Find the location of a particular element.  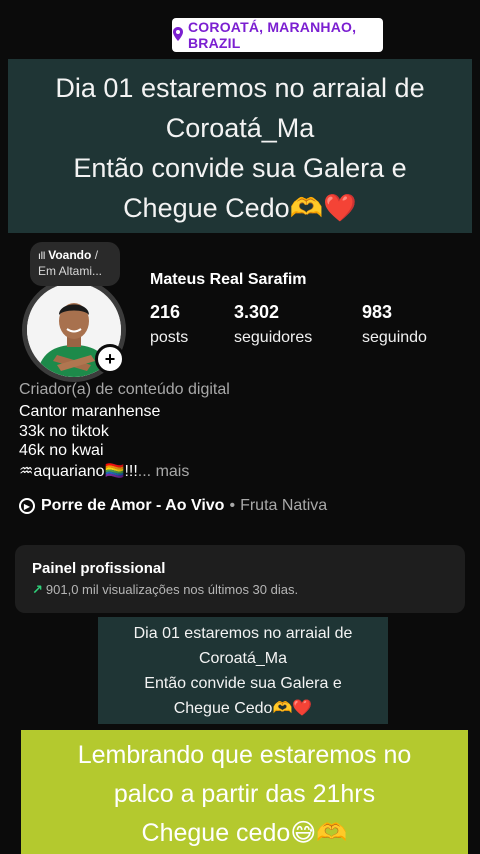

song-artist: Fruta Nativa is located at coordinates (284, 505).